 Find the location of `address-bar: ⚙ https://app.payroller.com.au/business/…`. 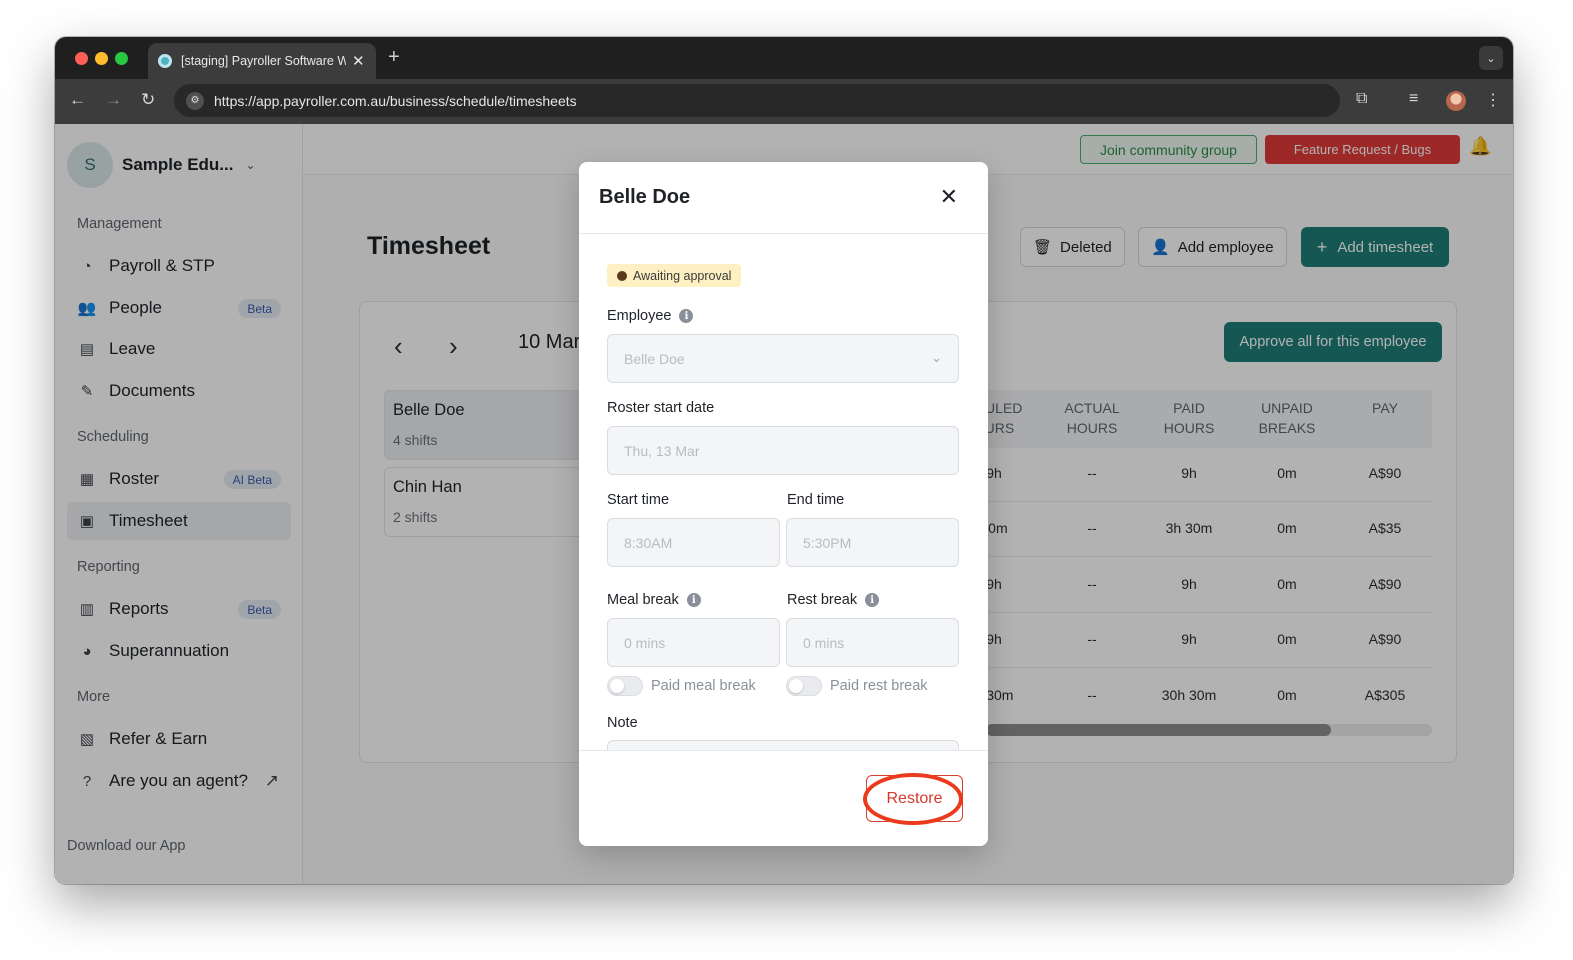

address-bar: ⚙ https://app.payroller.com.au/business/… is located at coordinates (757, 100).